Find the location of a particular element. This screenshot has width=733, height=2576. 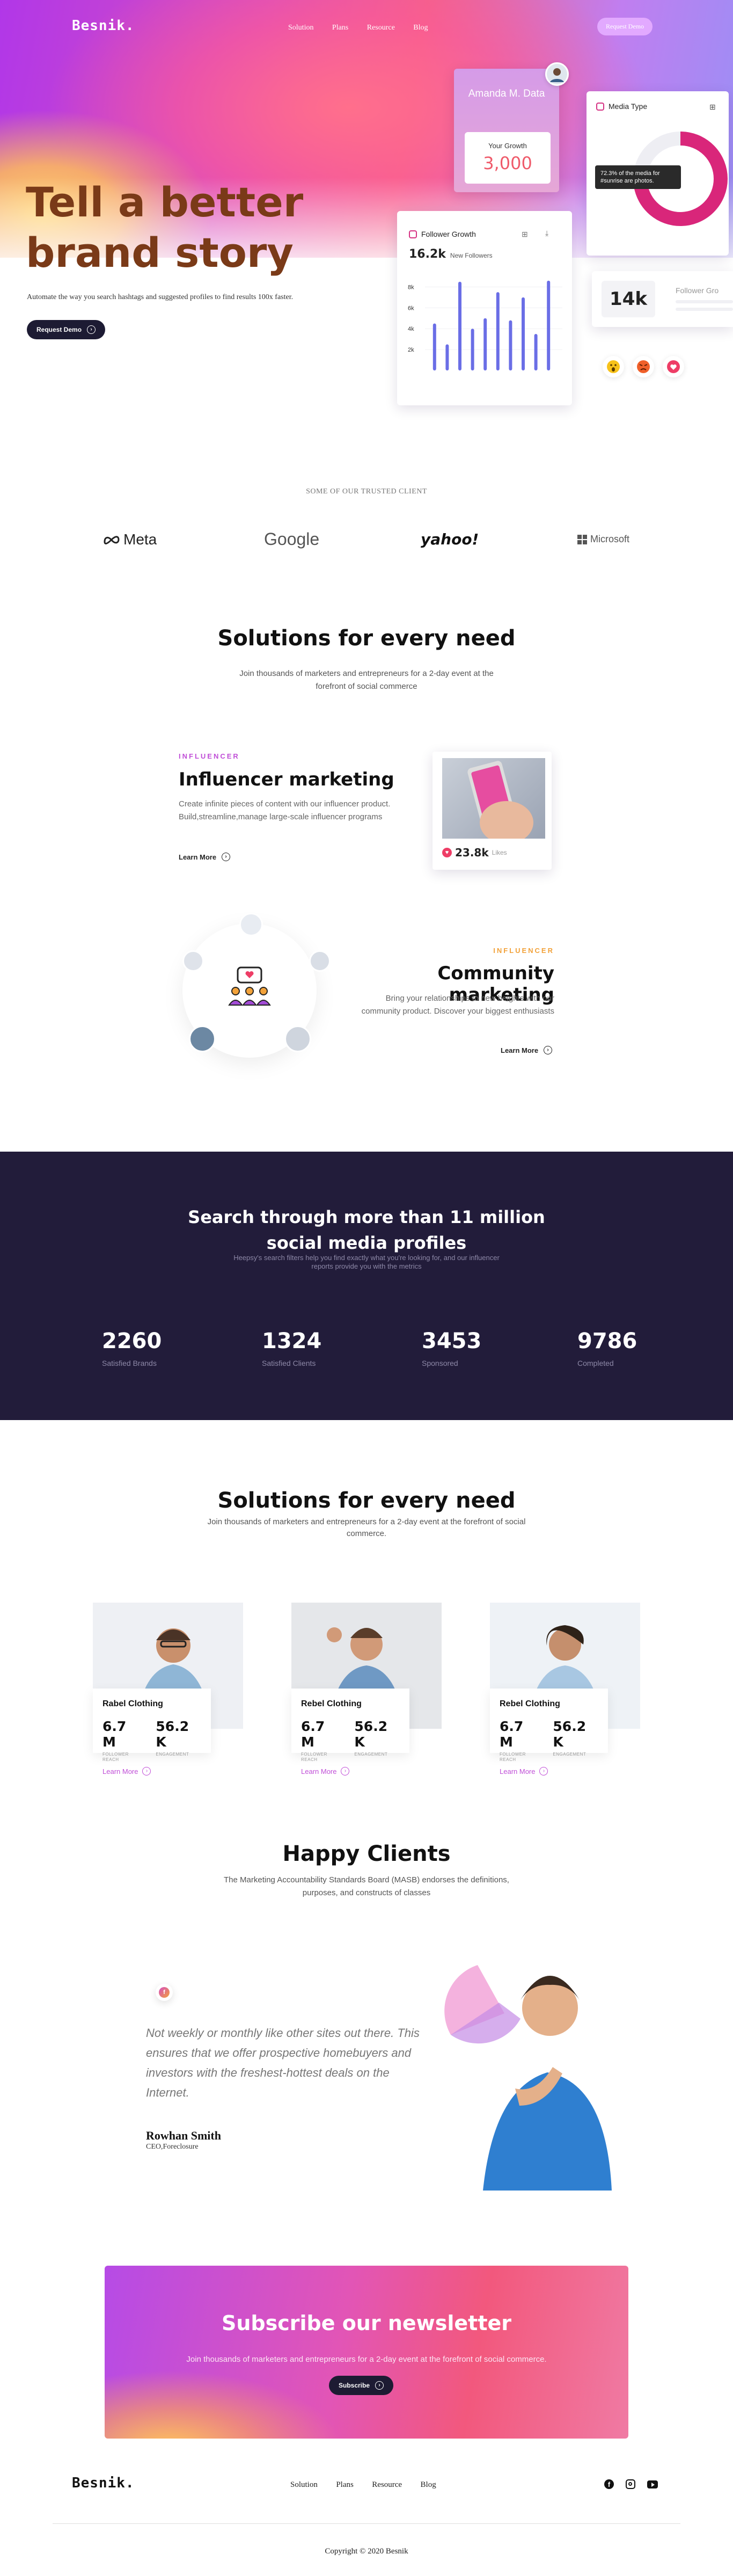

heart-icon is located at coordinates (674, 366).